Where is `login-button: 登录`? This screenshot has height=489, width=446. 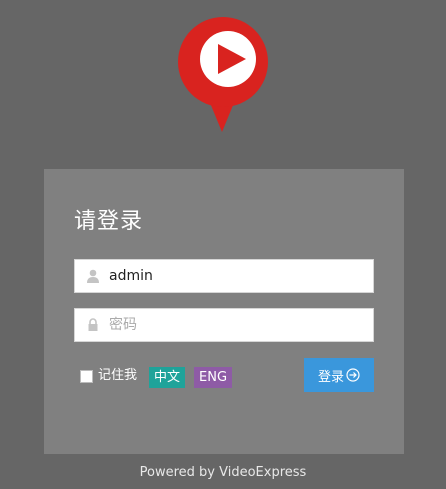
login-button: 登录 is located at coordinates (339, 375).